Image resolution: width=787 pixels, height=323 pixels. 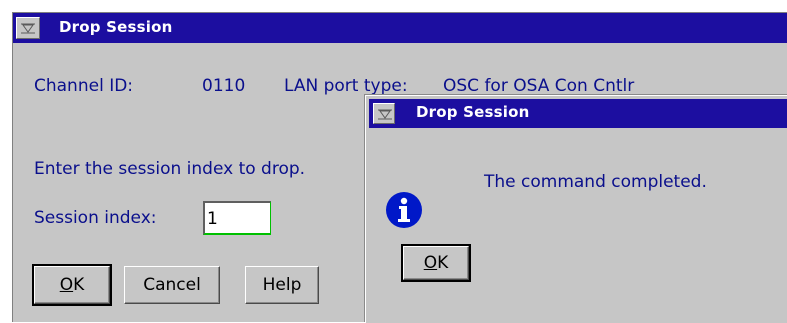 I want to click on help-button: Help, so click(x=282, y=285).